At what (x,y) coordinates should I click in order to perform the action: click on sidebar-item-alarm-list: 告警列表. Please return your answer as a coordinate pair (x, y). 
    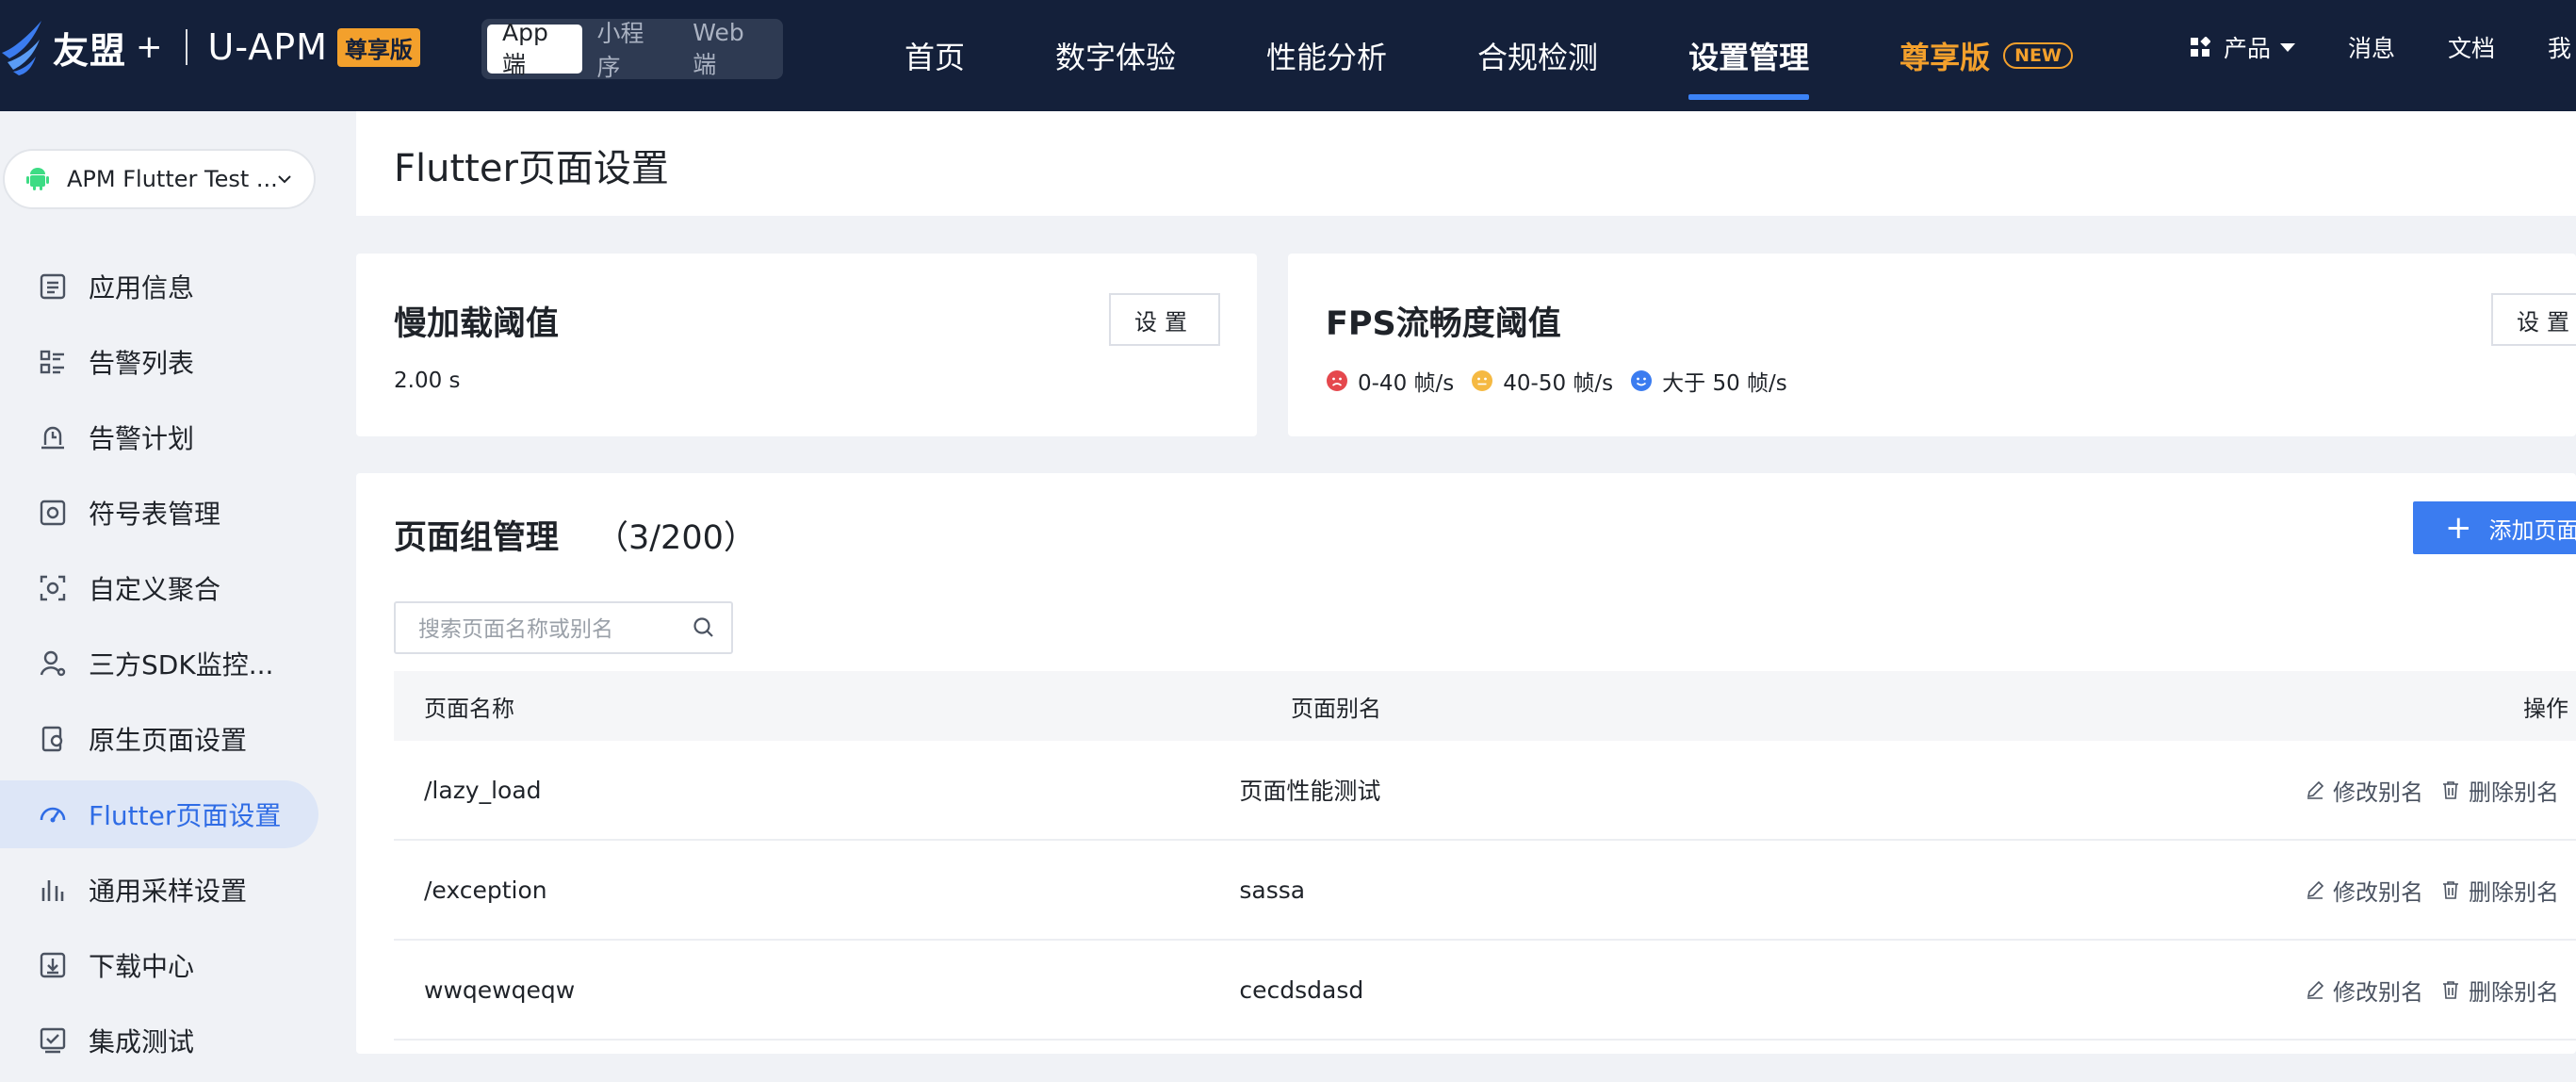
    Looking at the image, I should click on (159, 362).